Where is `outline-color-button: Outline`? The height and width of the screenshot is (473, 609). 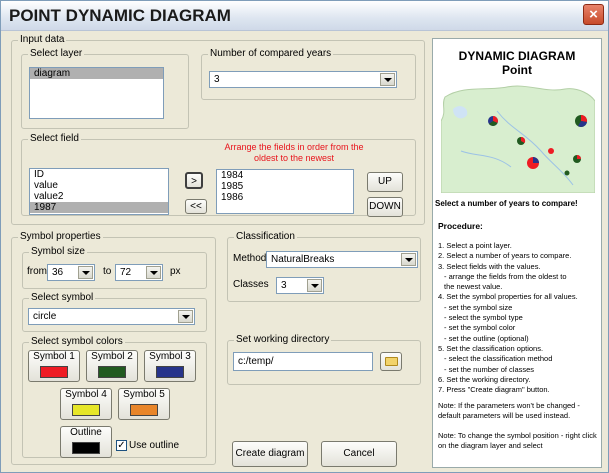 outline-color-button: Outline is located at coordinates (86, 442).